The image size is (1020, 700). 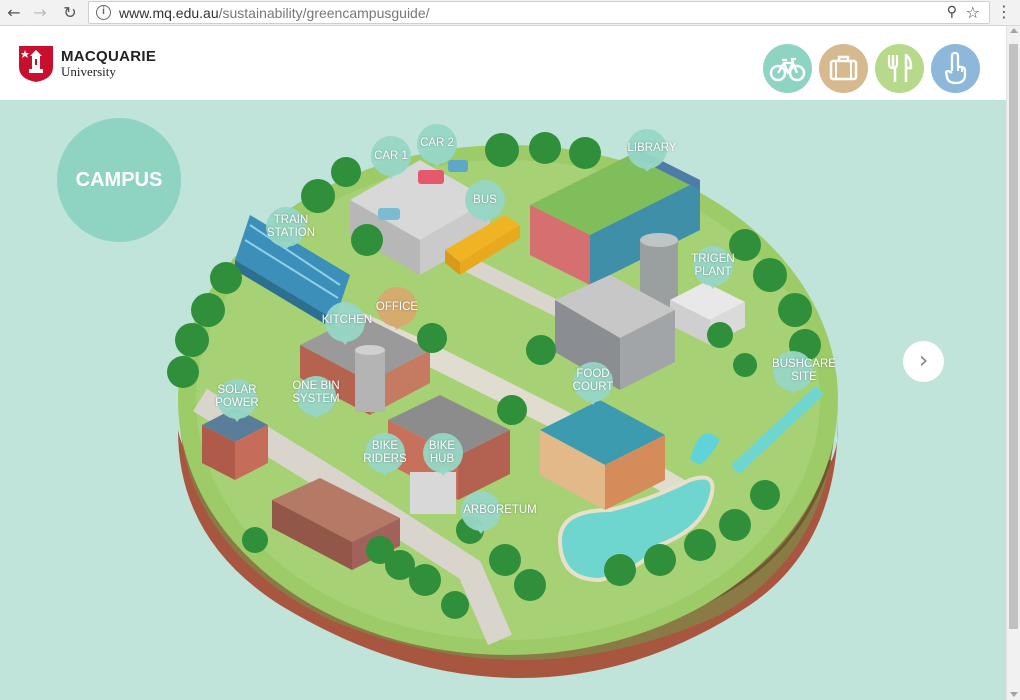 What do you see at coordinates (88, 71) in the screenshot?
I see `brand-line2: University` at bounding box center [88, 71].